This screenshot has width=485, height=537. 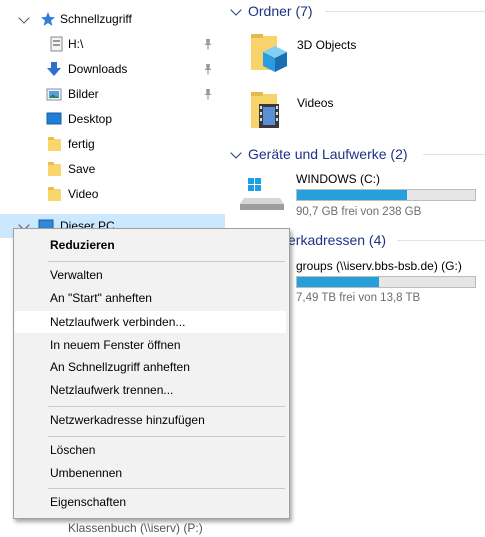 I want to click on nav-item-label: Desktop, so click(x=90, y=119).